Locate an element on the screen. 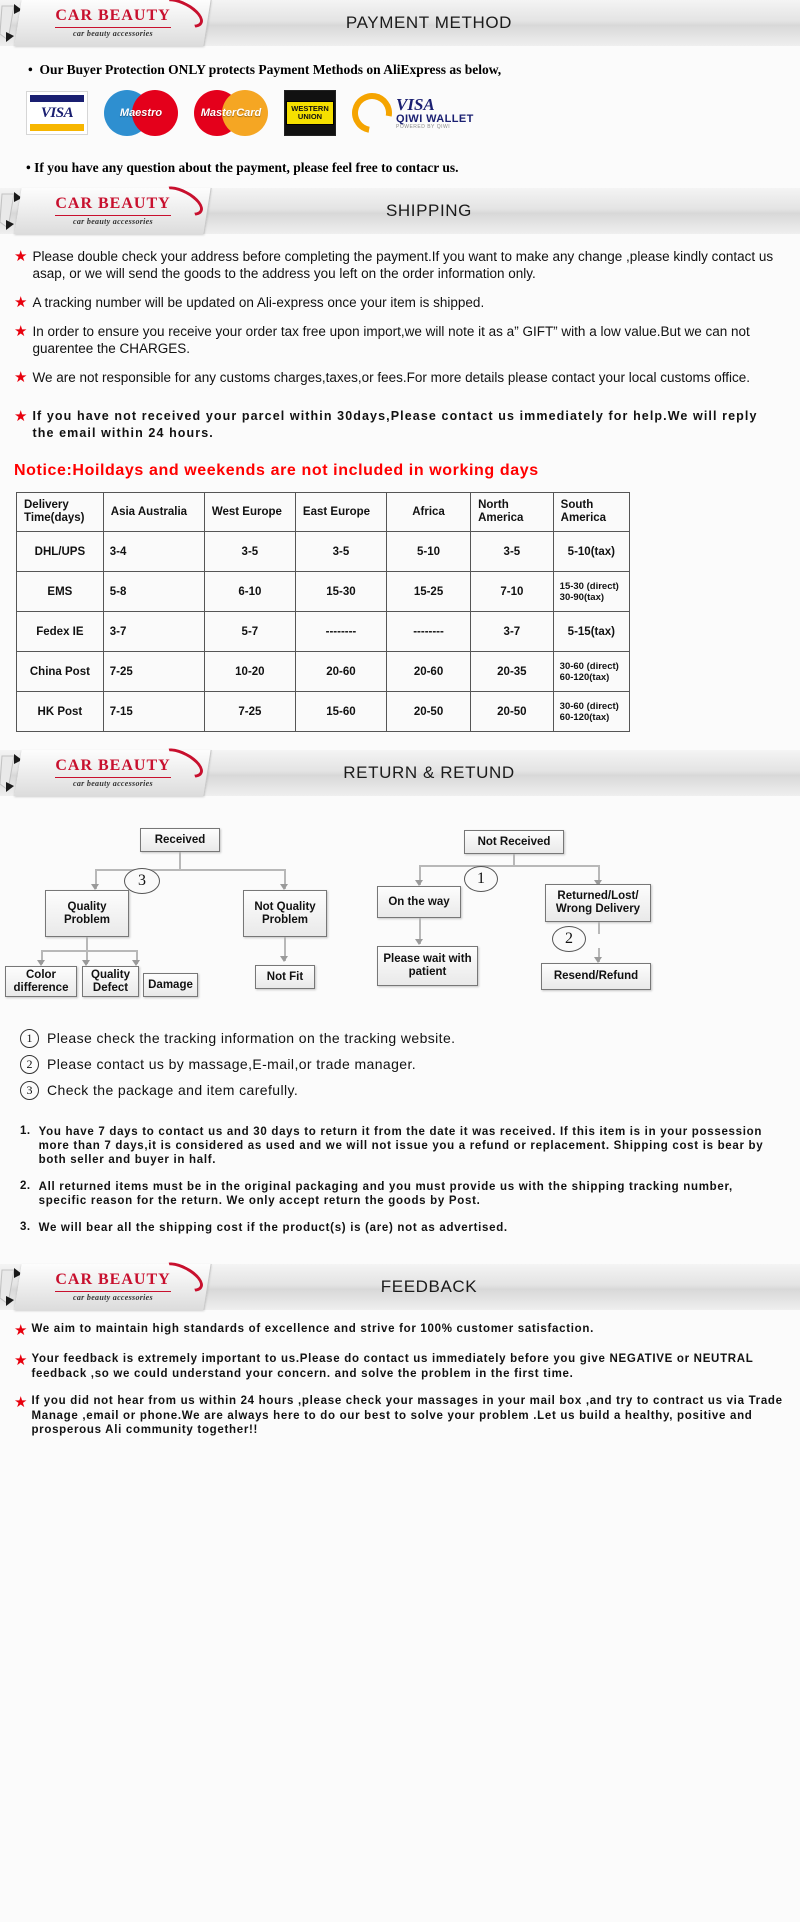 The height and width of the screenshot is (1922, 800). maestro-logo-label: Maestro is located at coordinates (141, 113).